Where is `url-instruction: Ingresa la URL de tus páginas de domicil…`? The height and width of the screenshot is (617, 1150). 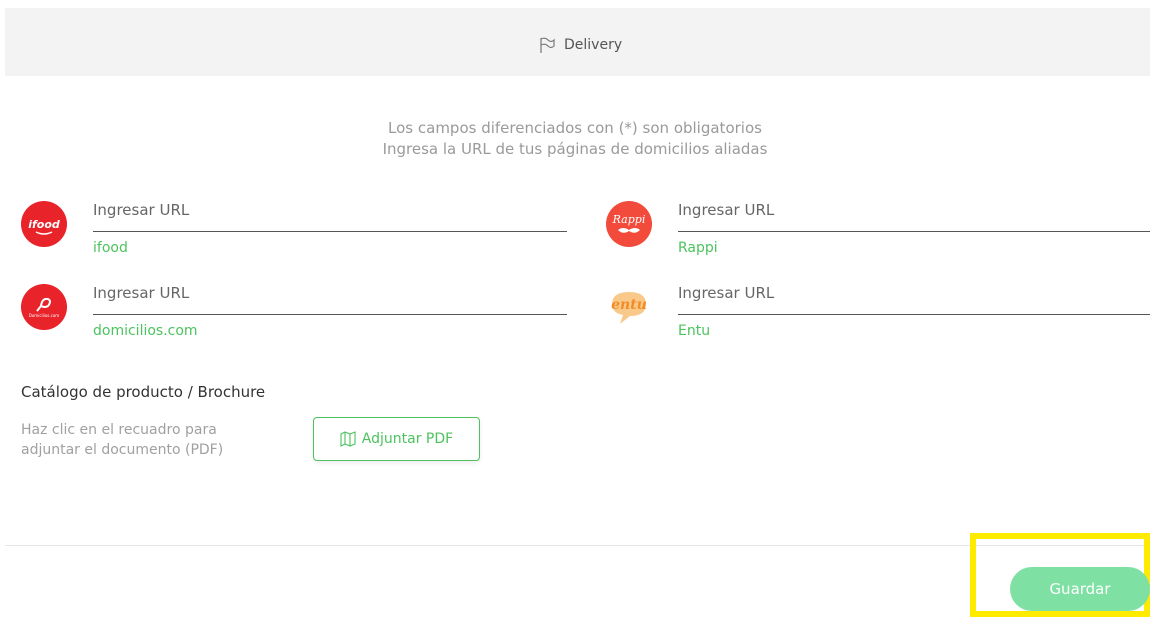
url-instruction: Ingresa la URL de tus páginas de domicil… is located at coordinates (575, 149).